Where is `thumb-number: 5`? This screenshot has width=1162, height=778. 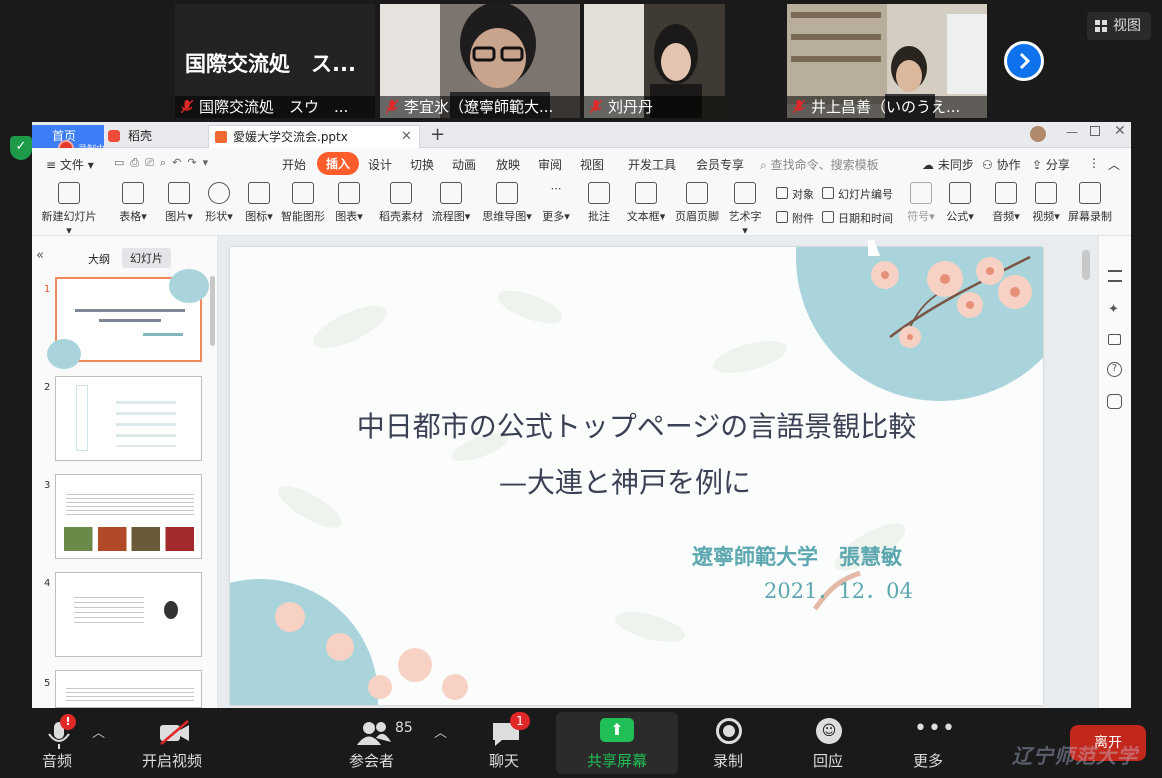
thumb-number: 5 is located at coordinates (47, 683).